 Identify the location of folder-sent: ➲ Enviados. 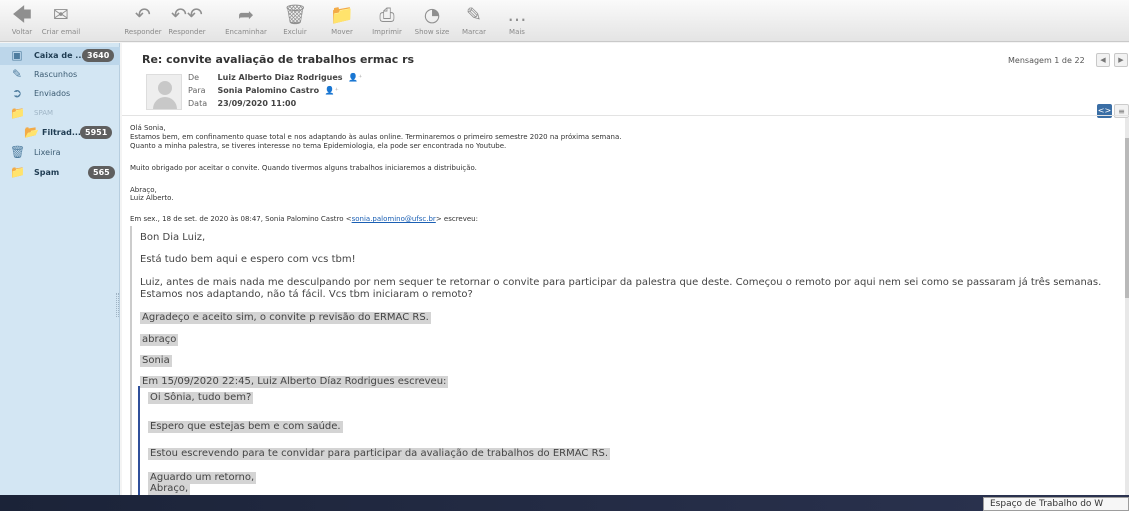
(60, 94).